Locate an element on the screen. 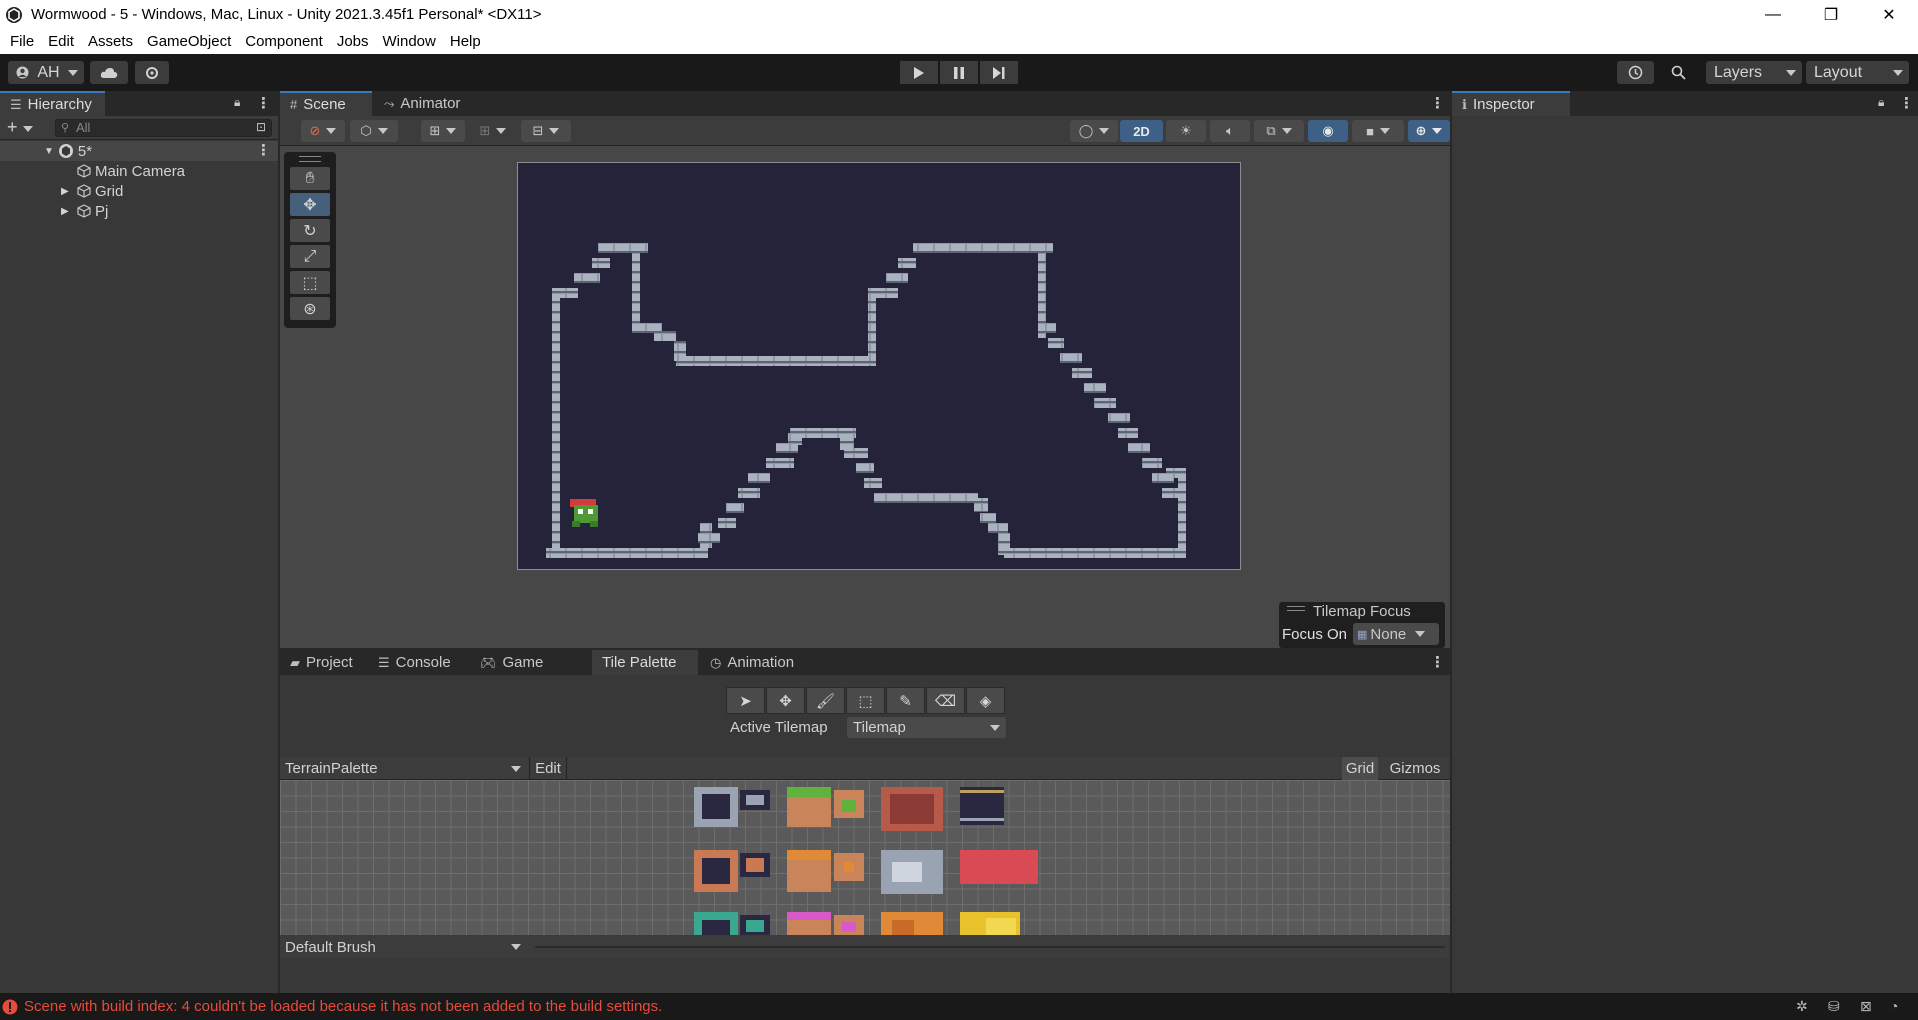  menu-component: Component is located at coordinates (284, 41).